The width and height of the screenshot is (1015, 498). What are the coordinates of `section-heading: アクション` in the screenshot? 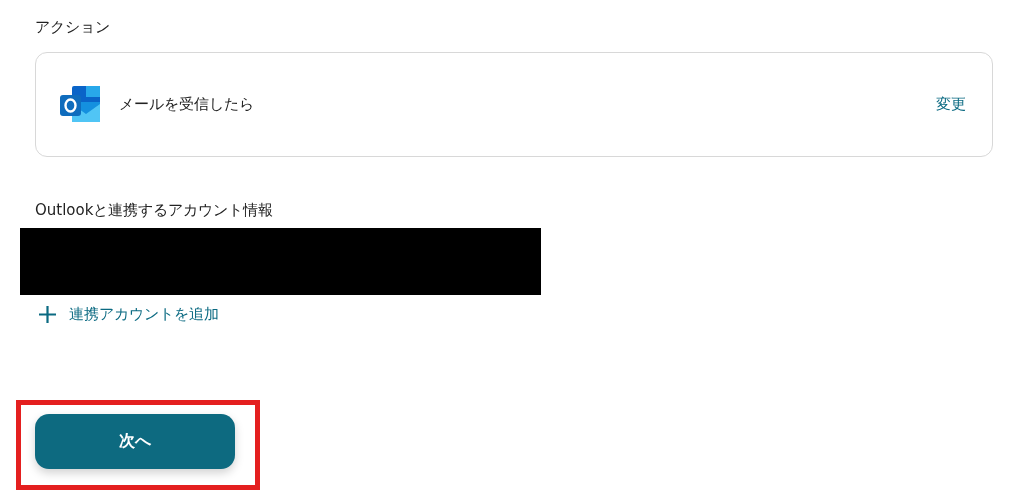 It's located at (73, 27).